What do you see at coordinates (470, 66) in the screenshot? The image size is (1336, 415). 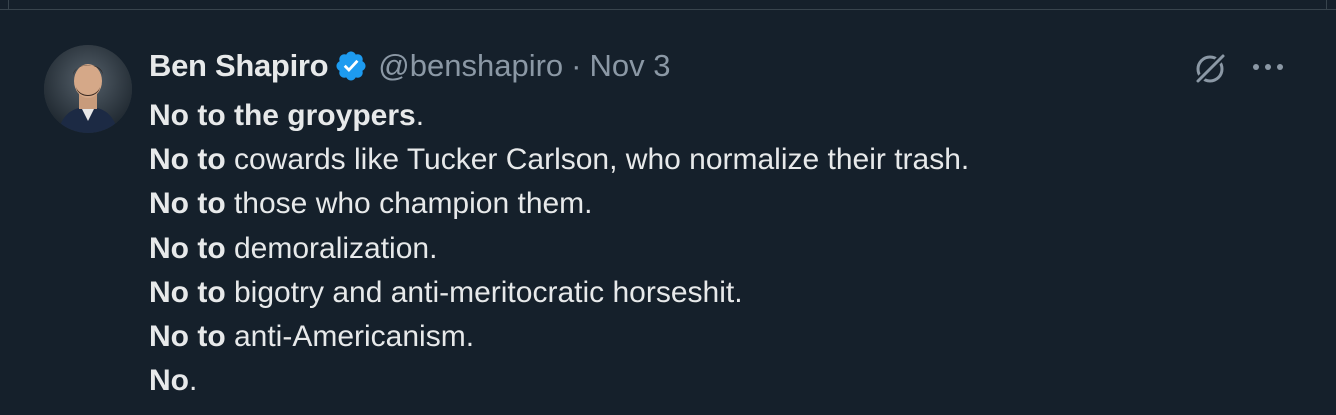 I see `author-handle: @benshapiro` at bounding box center [470, 66].